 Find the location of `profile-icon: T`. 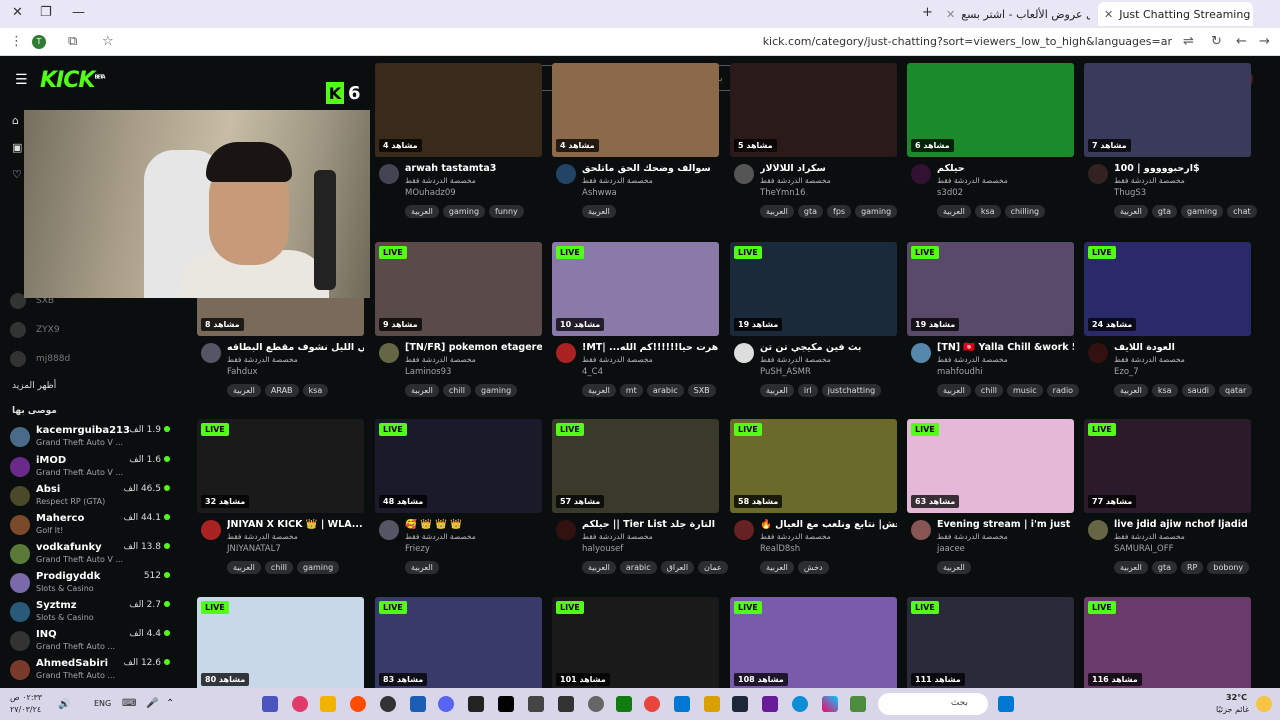

profile-icon: T is located at coordinates (39, 42).